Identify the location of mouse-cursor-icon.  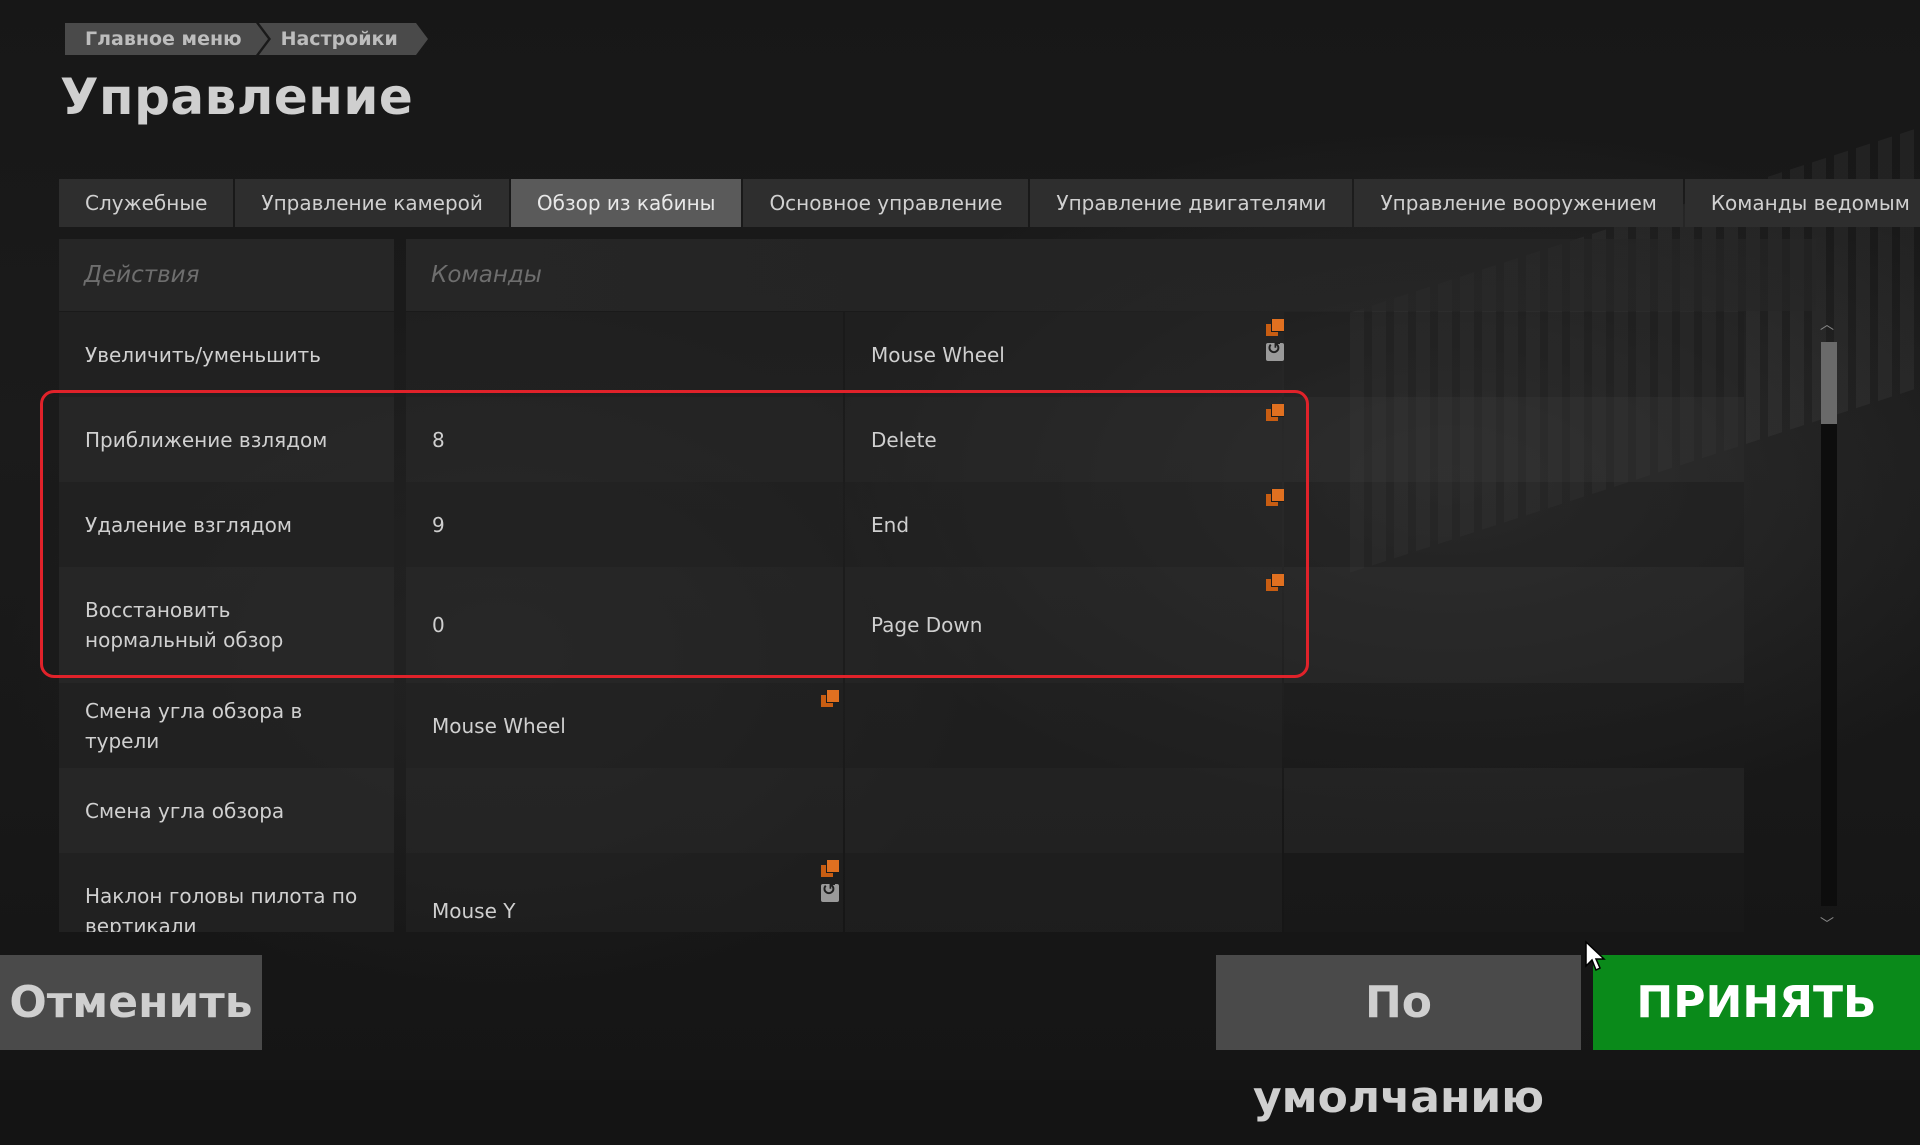
(1595, 956).